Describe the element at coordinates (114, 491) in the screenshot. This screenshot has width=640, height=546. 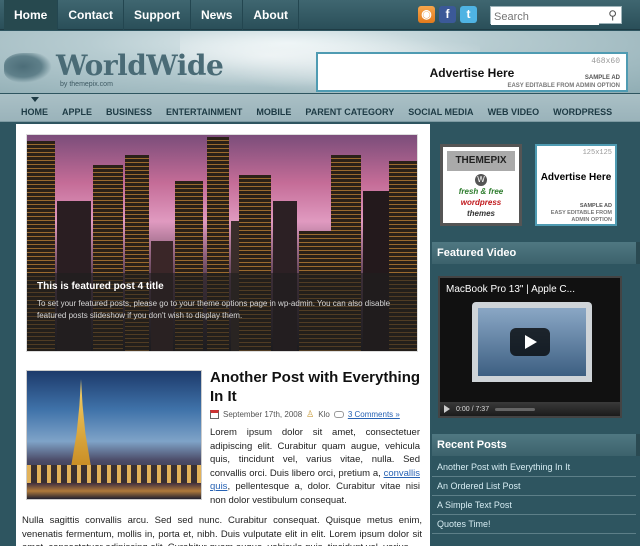
I see `river-reflection` at that location.